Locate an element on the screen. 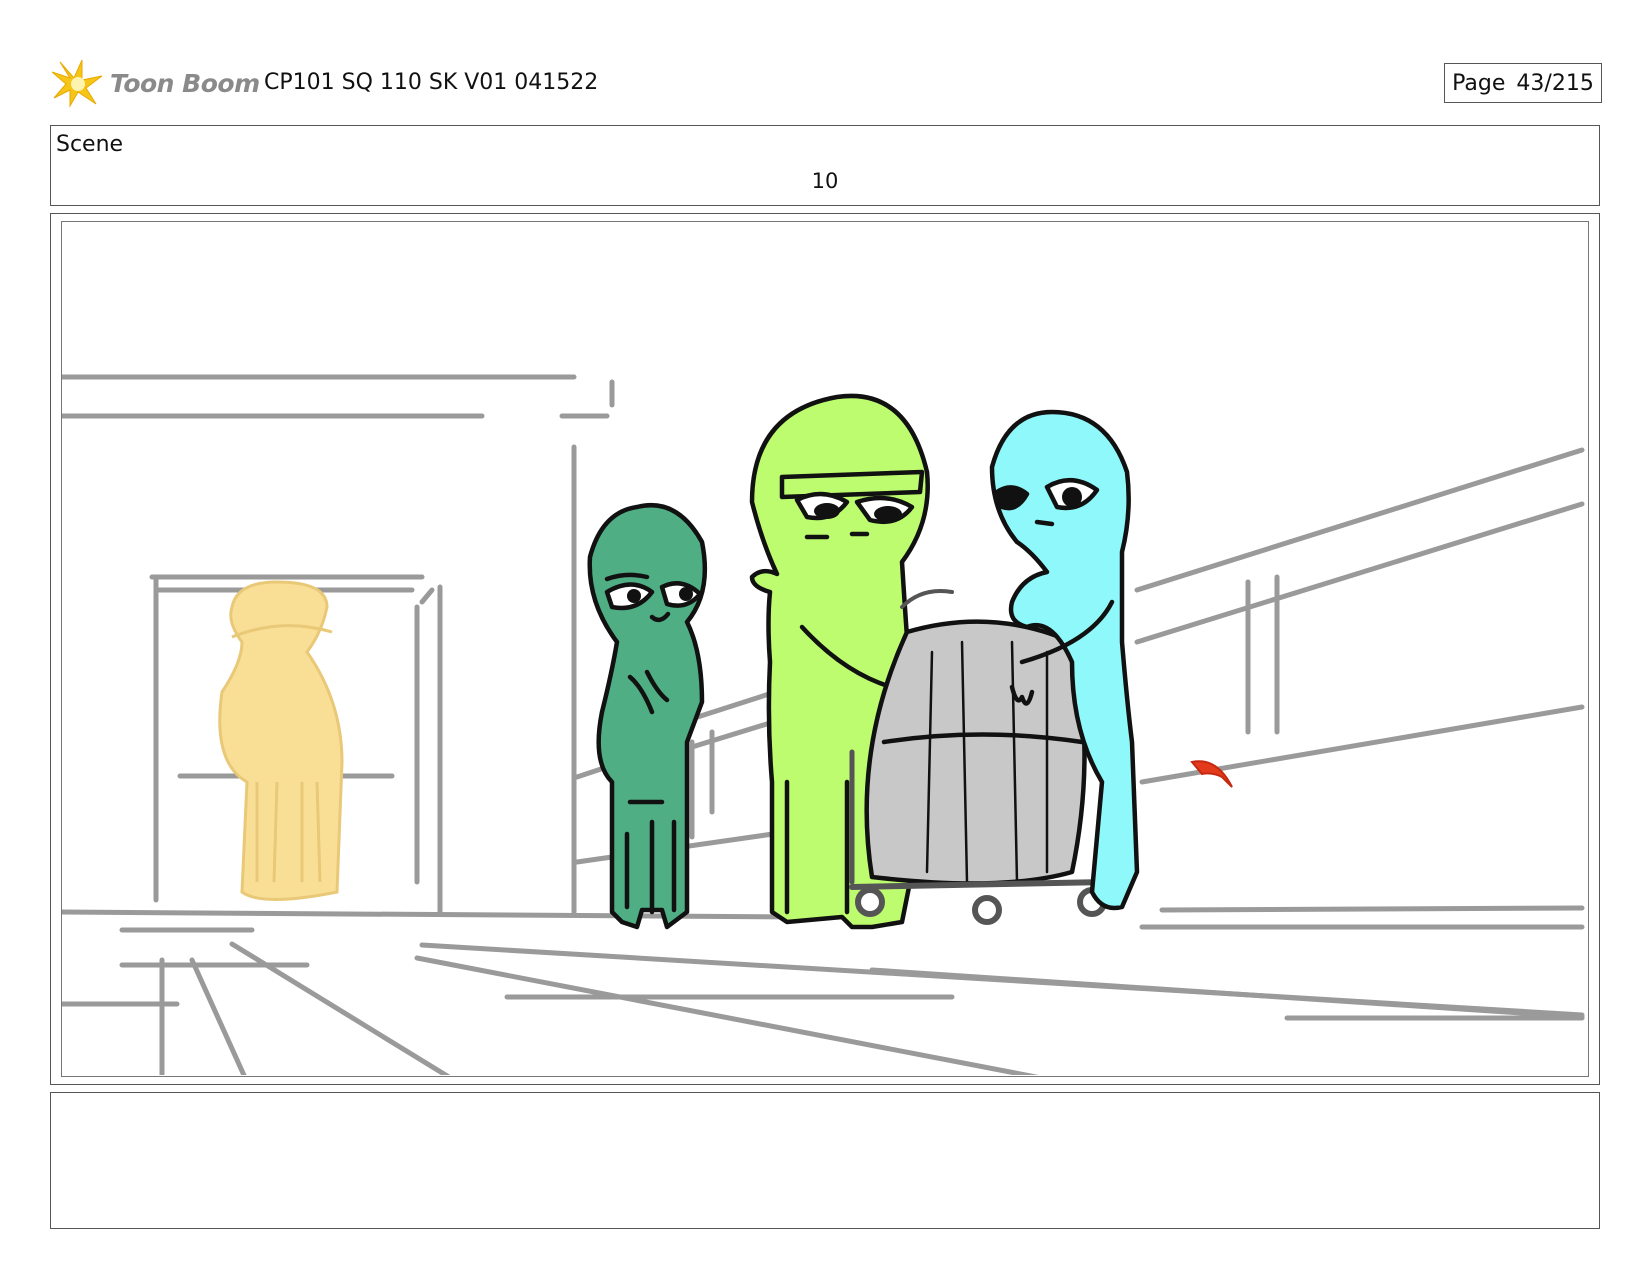 This screenshot has width=1650, height=1275. page-indicator: Page 43/215 is located at coordinates (1523, 83).